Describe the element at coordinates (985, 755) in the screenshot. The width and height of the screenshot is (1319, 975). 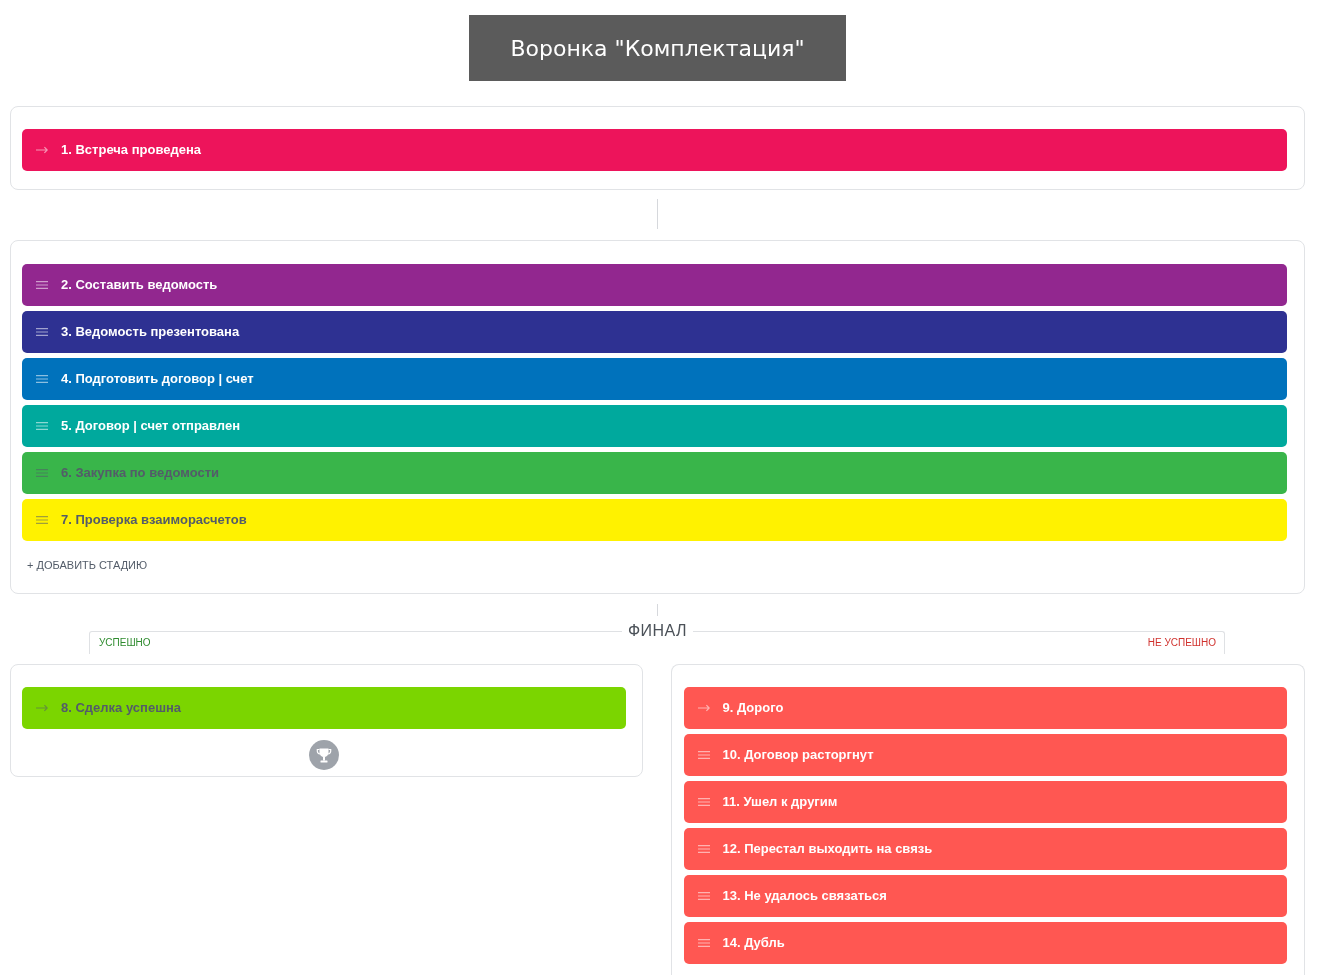
I see `stage-bar: 10. Договор расторгнут` at that location.